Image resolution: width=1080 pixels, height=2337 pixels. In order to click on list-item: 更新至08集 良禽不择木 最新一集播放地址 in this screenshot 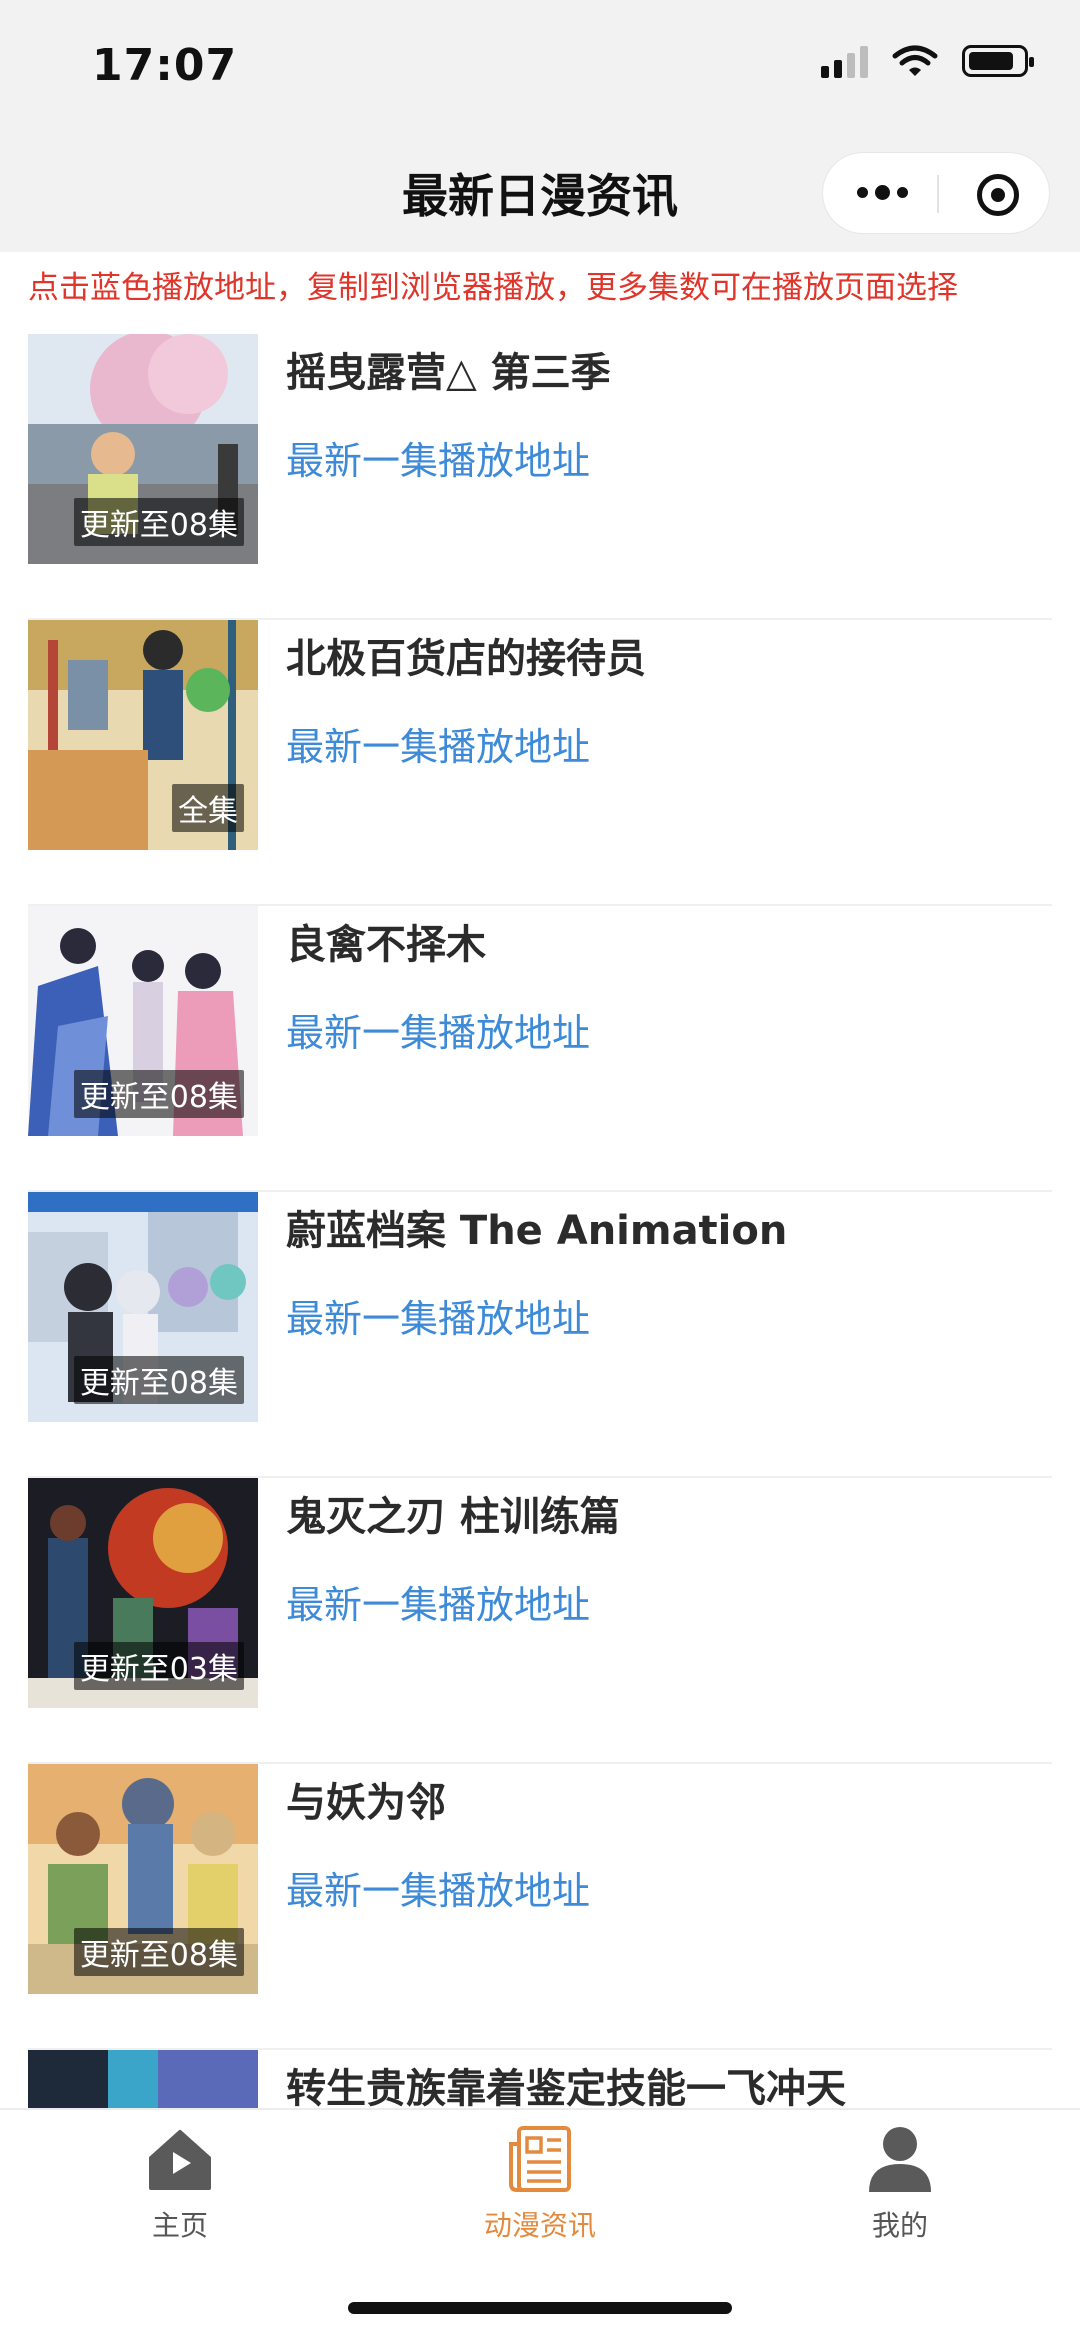, I will do `click(540, 1049)`.